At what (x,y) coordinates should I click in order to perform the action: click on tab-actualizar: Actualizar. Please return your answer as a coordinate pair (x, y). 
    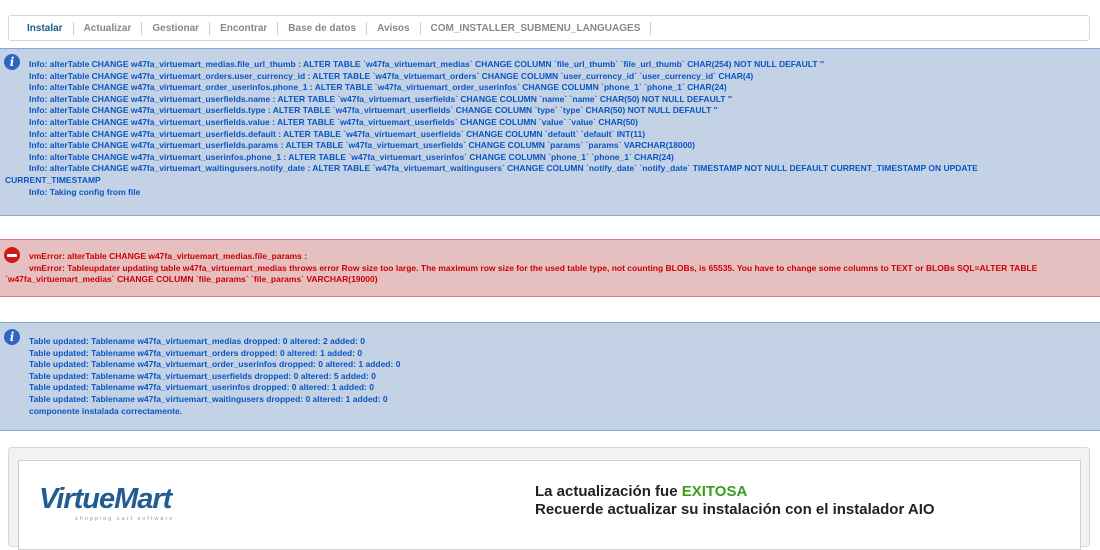
    Looking at the image, I should click on (108, 28).